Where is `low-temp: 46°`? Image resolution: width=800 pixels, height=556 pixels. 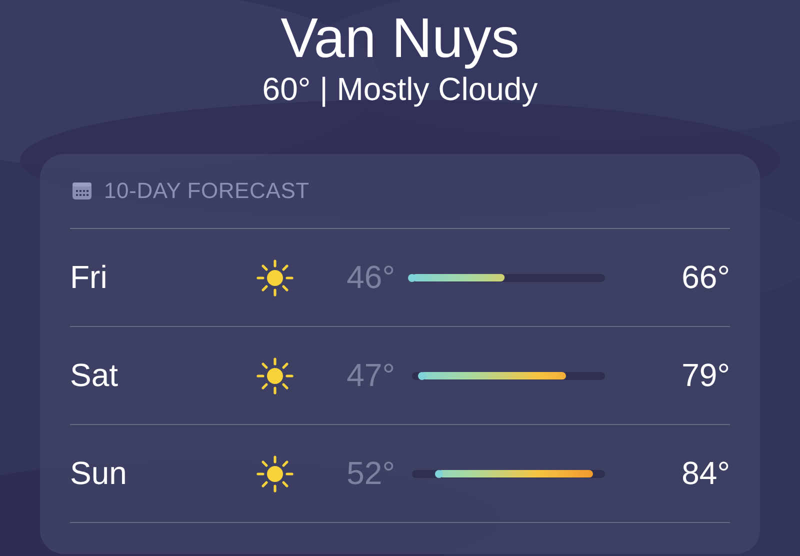 low-temp: 46° is located at coordinates (370, 277).